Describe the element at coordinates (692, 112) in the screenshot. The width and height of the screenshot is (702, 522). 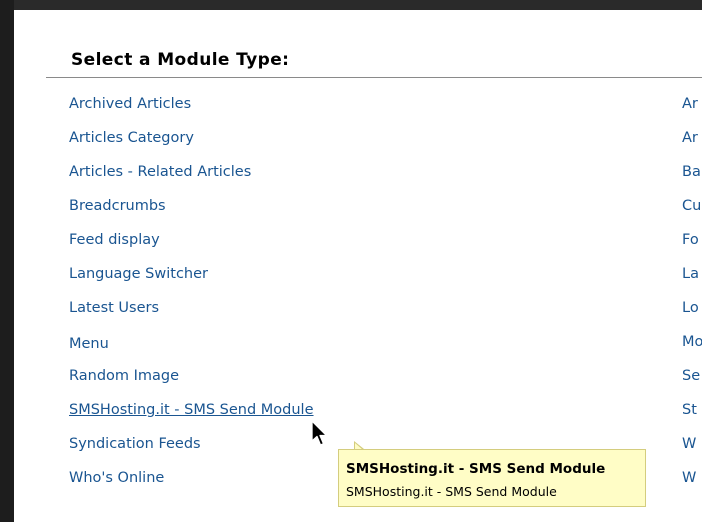
I see `module-link-right-1: Ar` at that location.